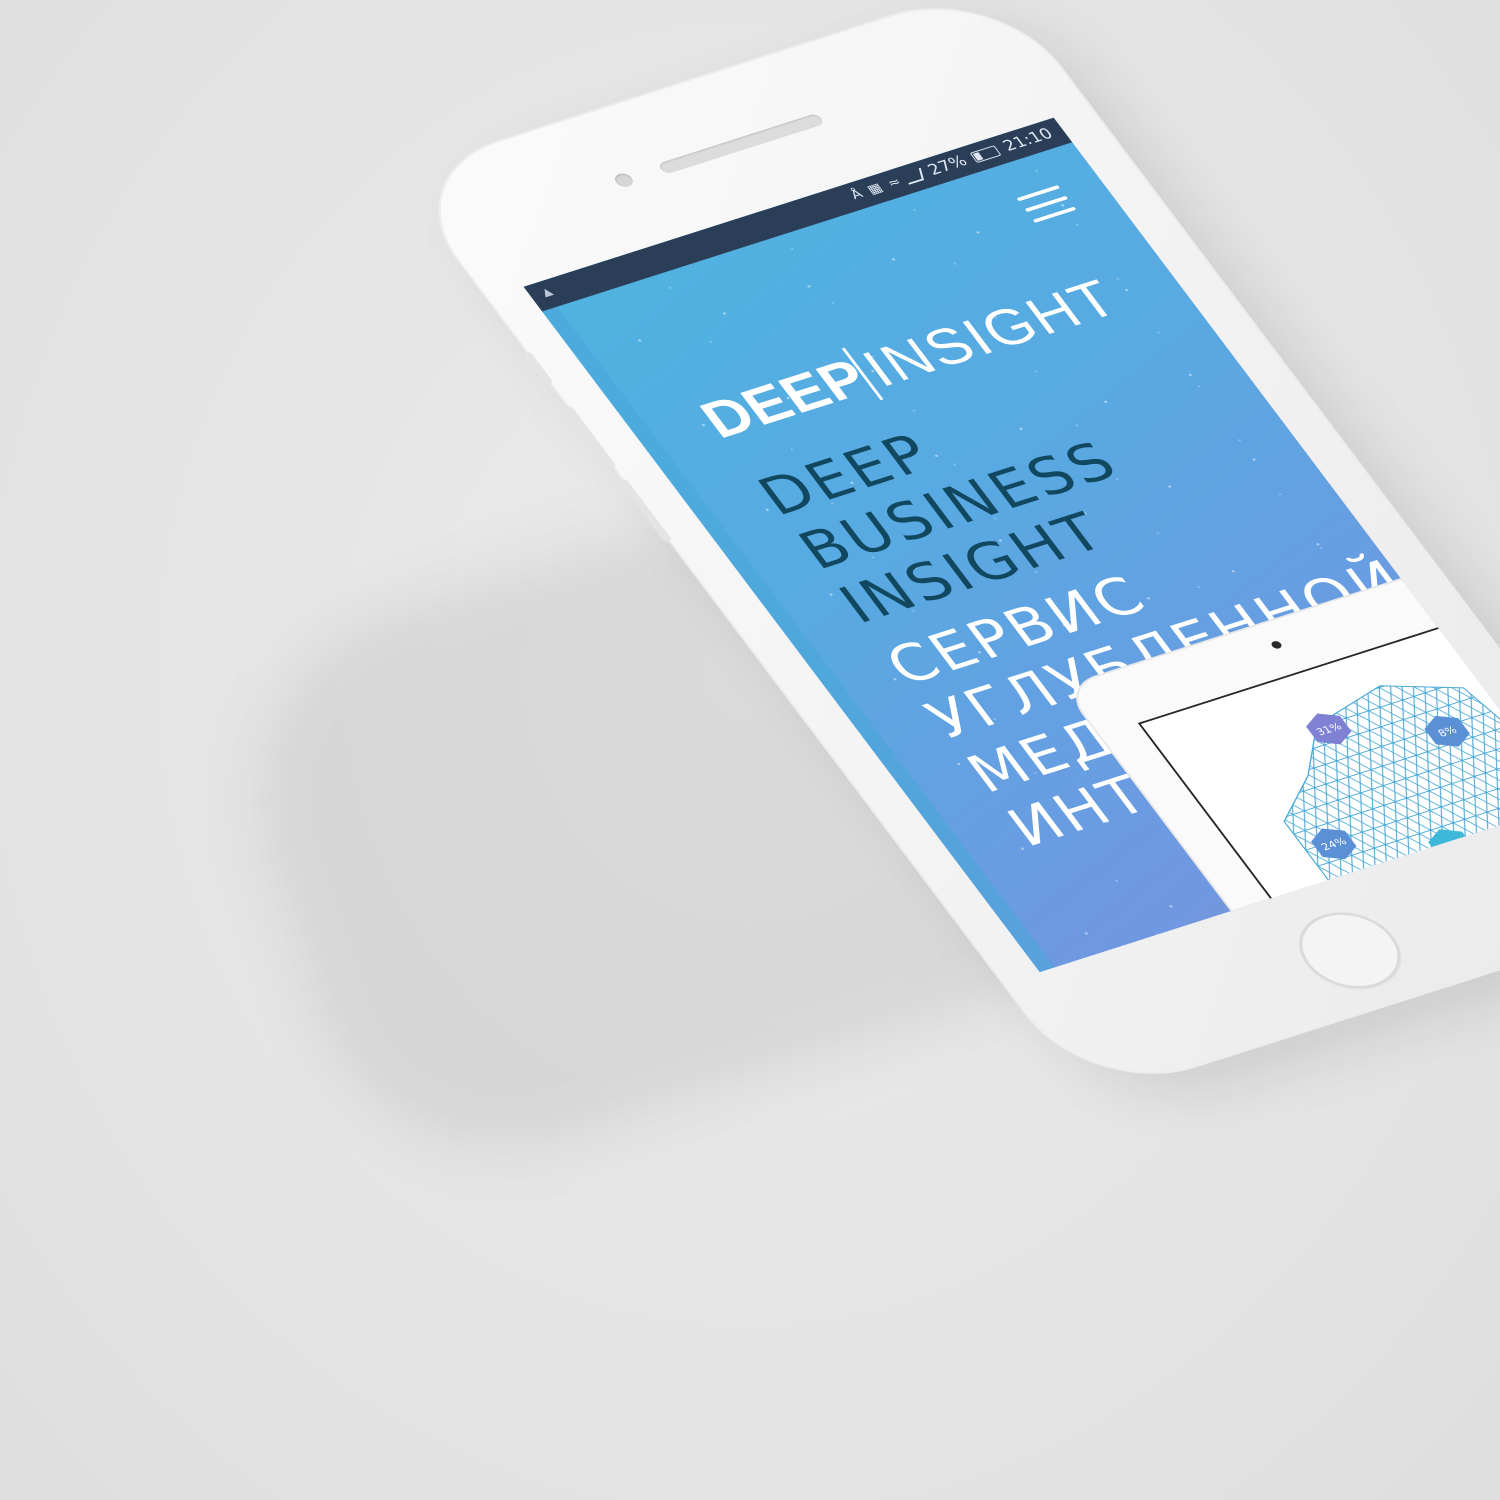 The width and height of the screenshot is (1500, 1500). I want to click on front-camera, so click(624, 180).